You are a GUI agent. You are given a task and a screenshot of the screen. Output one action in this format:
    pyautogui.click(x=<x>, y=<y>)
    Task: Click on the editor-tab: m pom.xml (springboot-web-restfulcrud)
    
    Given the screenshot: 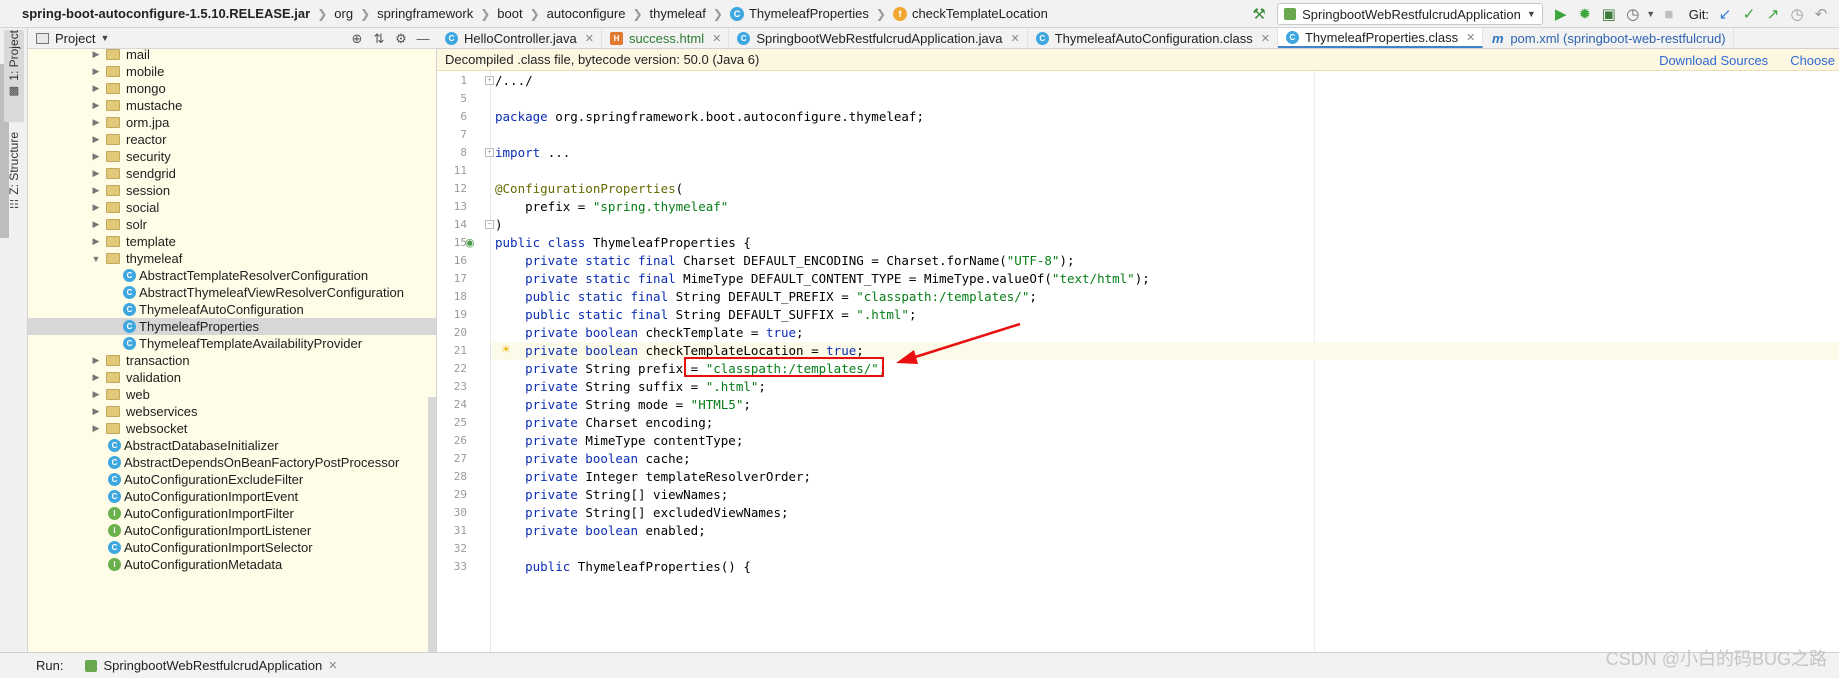 What is the action you would take?
    pyautogui.click(x=1608, y=38)
    